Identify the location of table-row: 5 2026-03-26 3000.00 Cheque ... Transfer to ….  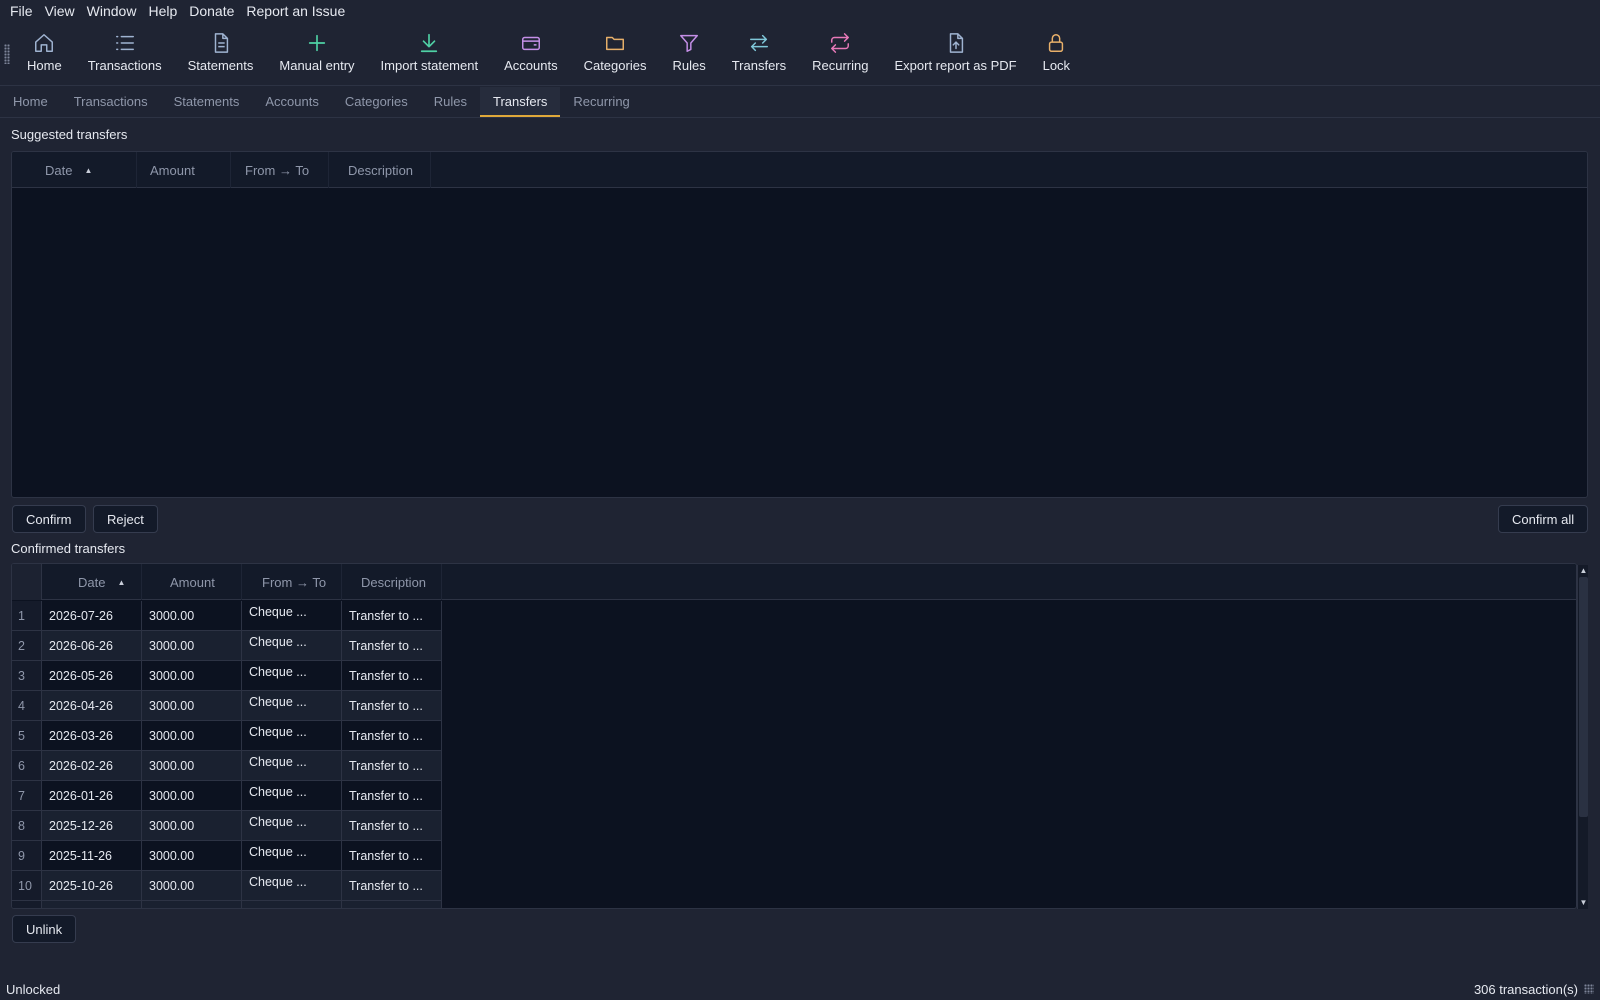
(227, 736).